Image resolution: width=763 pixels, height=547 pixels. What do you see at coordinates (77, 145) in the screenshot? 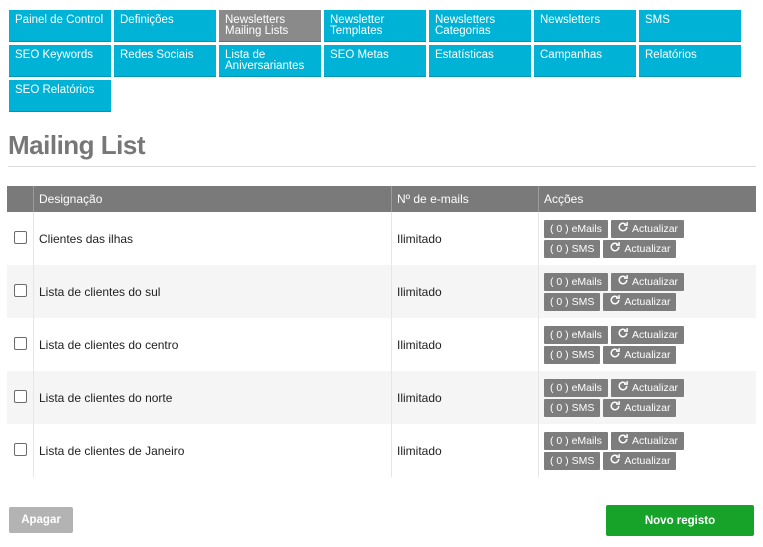
I see `page-title: Mailing List` at bounding box center [77, 145].